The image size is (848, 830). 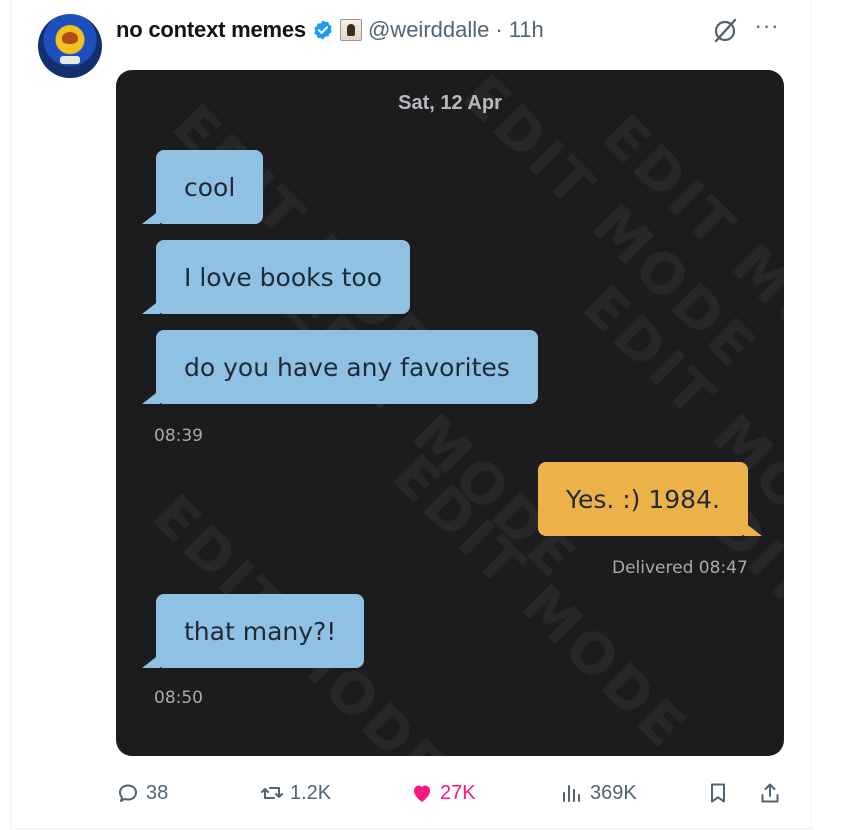 What do you see at coordinates (680, 568) in the screenshot?
I see `delivered-status: Delivered 08:47` at bounding box center [680, 568].